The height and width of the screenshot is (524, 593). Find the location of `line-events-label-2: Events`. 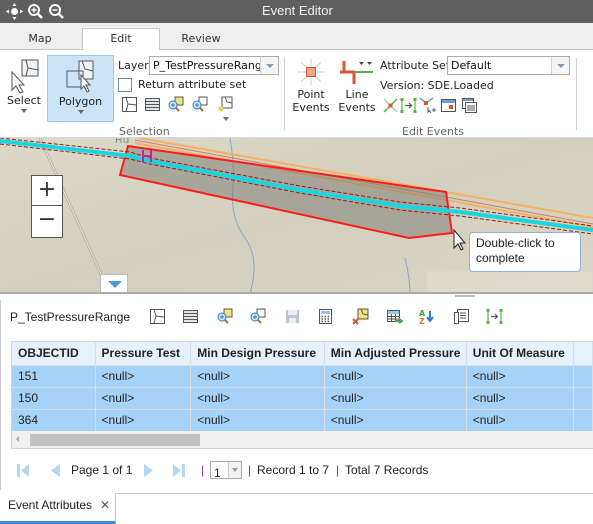

line-events-label-2: Events is located at coordinates (357, 107).